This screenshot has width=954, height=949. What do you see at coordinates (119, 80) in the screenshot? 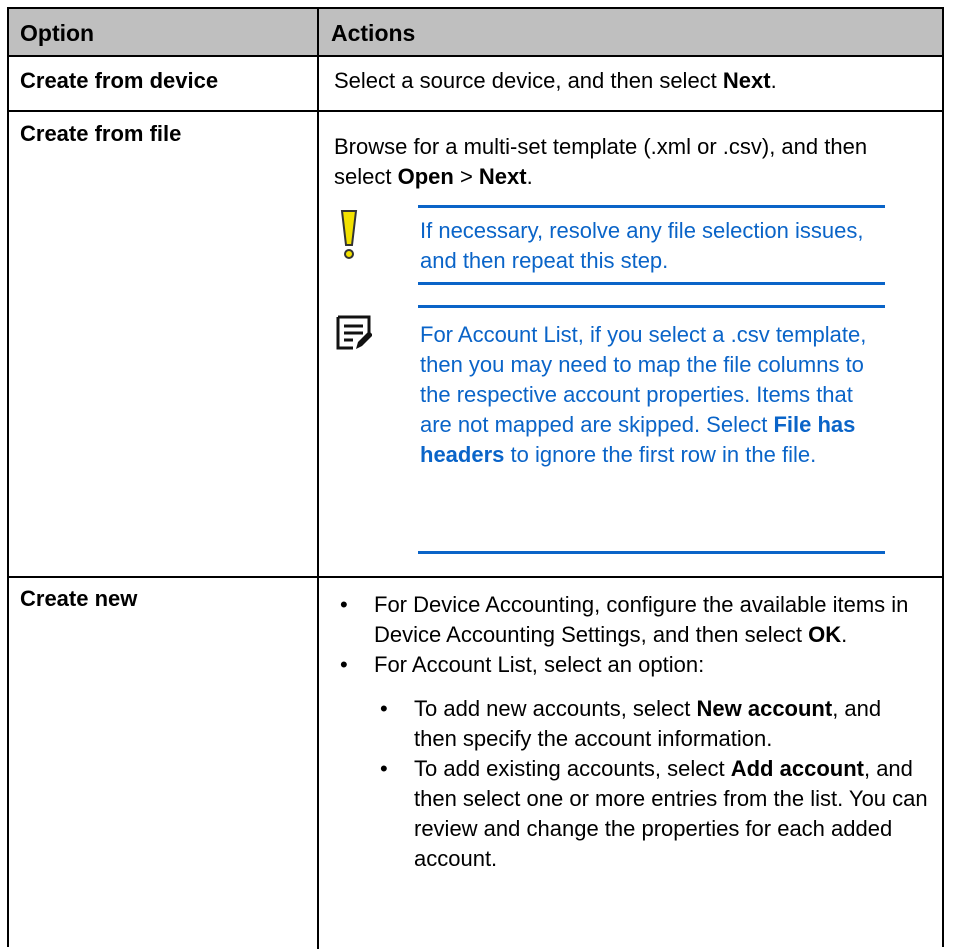
I see `row-option-create-from-device: Create from device` at bounding box center [119, 80].